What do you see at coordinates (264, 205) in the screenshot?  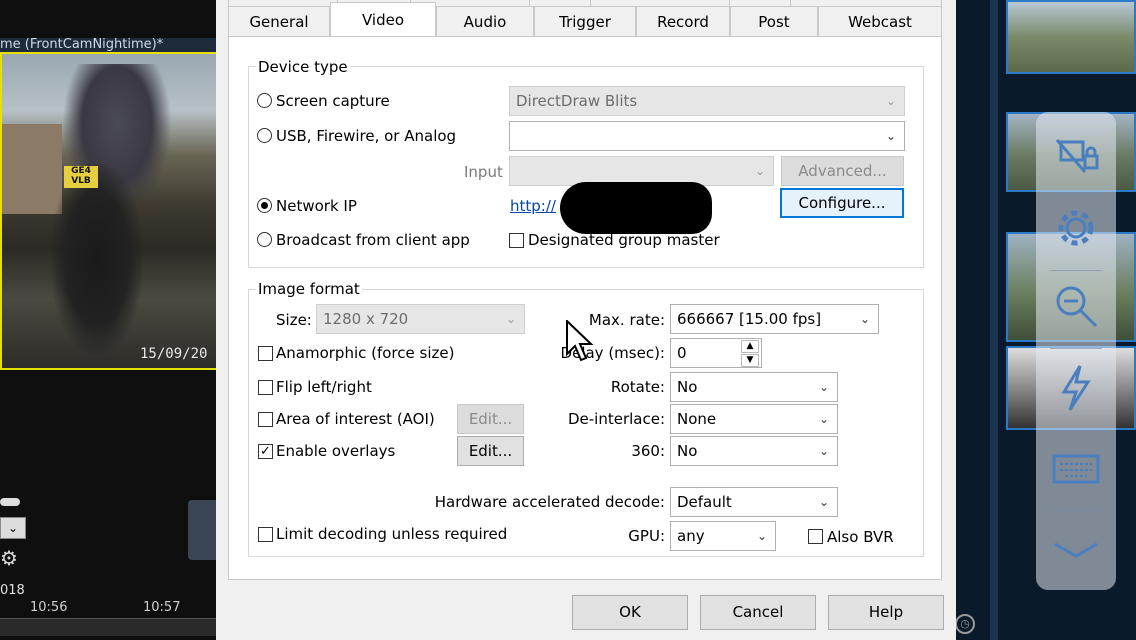 I see `radio-network-ip` at bounding box center [264, 205].